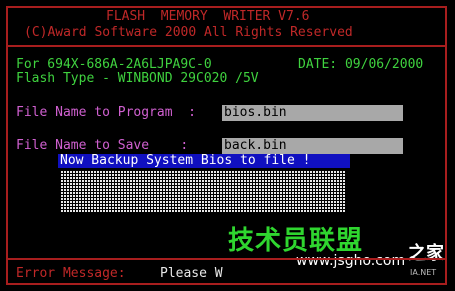  What do you see at coordinates (226, 46) in the screenshot?
I see `header-divider` at bounding box center [226, 46].